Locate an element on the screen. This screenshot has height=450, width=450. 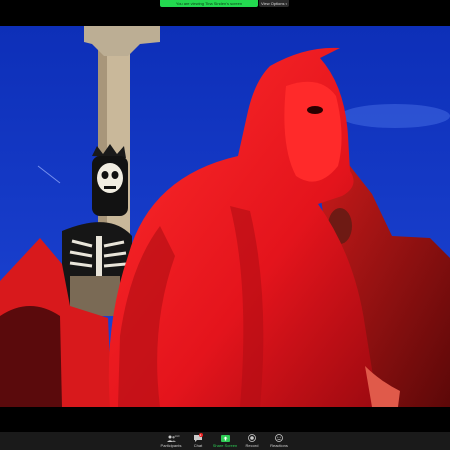
chat-unread-badge: 1 is located at coordinates (200, 435).